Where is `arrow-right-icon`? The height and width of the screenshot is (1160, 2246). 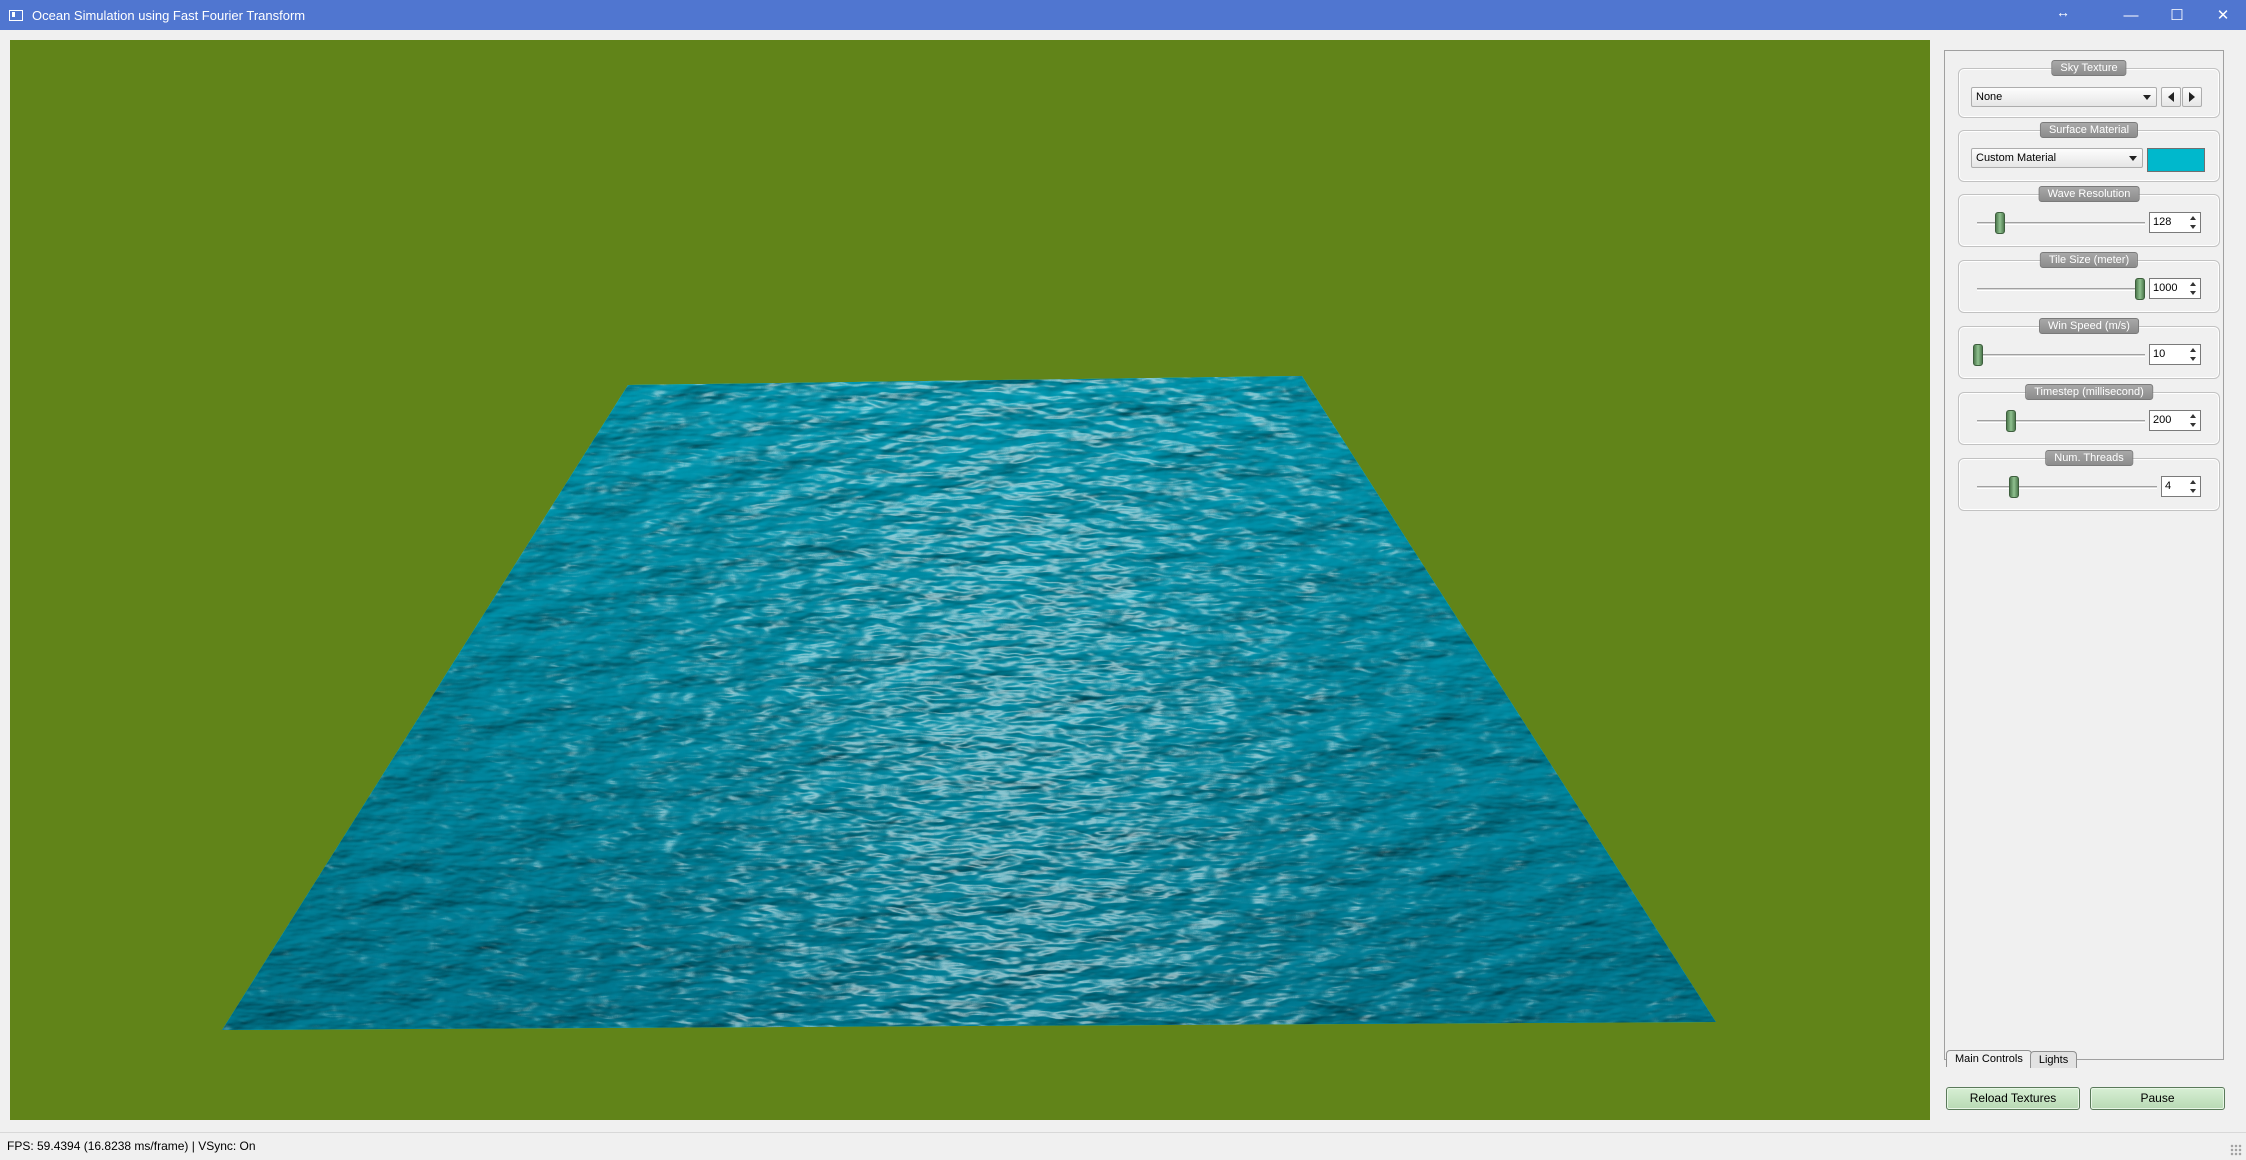 arrow-right-icon is located at coordinates (2192, 97).